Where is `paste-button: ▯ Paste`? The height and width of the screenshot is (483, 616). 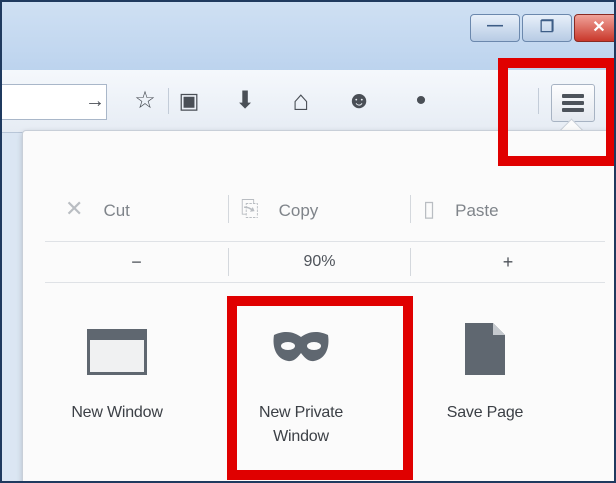 paste-button: ▯ Paste is located at coordinates (461, 209).